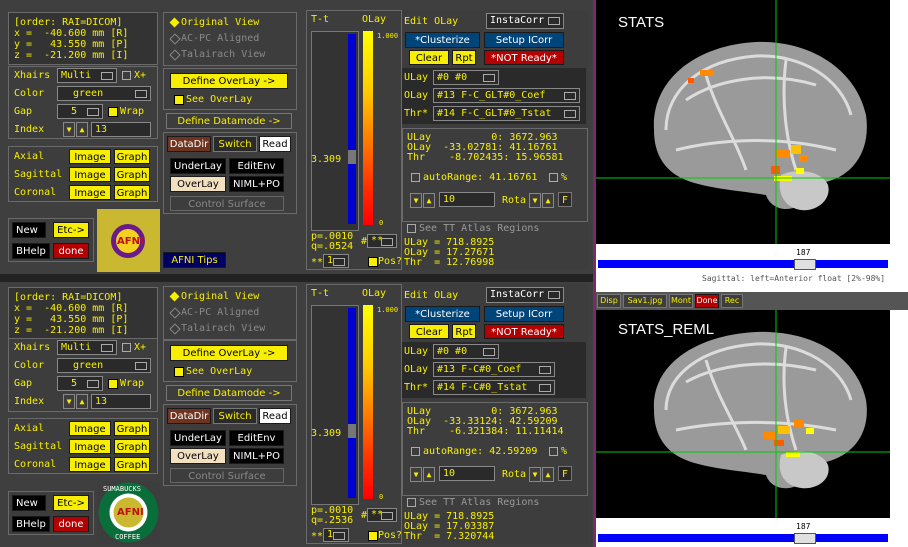 The image size is (908, 547). I want to click on thr-menu: #14 F-C_GLT#0_Tstat, so click(506, 113).